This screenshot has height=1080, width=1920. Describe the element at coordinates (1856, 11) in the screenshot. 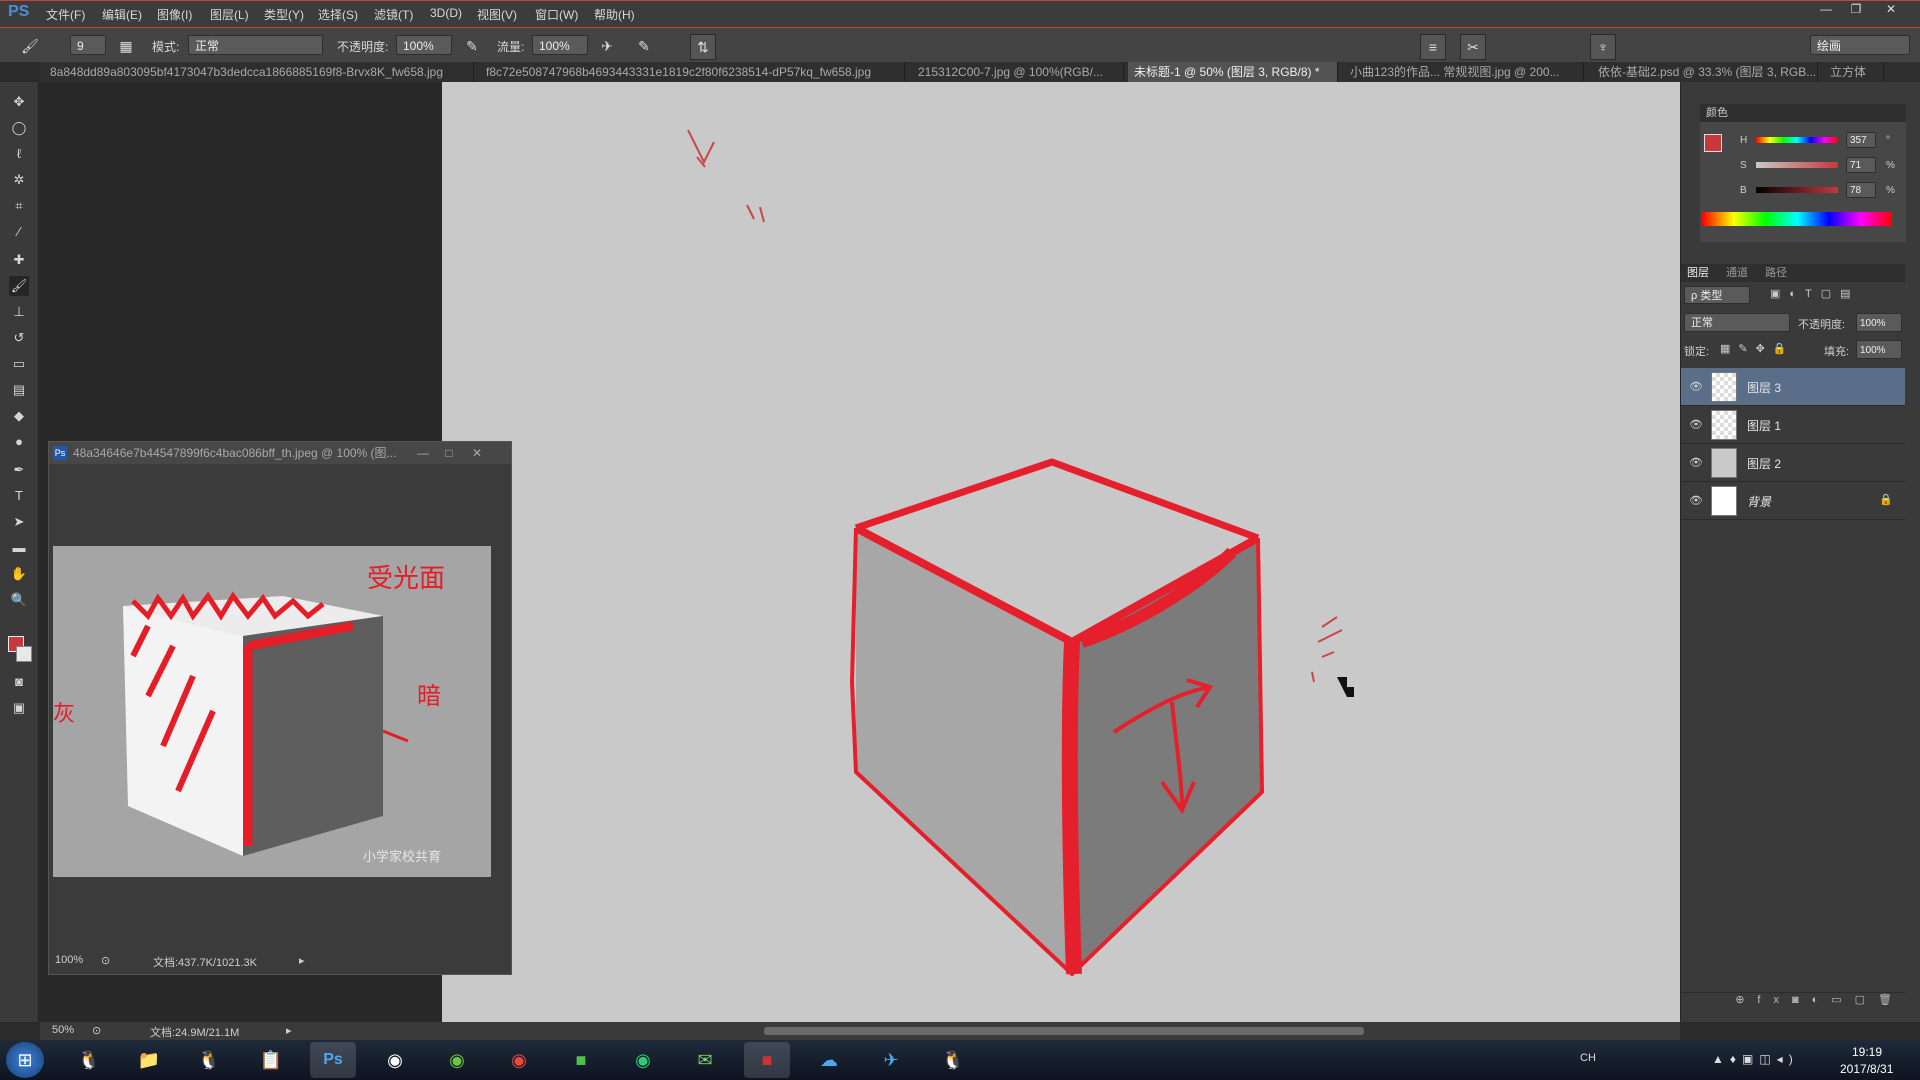

I see `restore-button: ❐` at that location.